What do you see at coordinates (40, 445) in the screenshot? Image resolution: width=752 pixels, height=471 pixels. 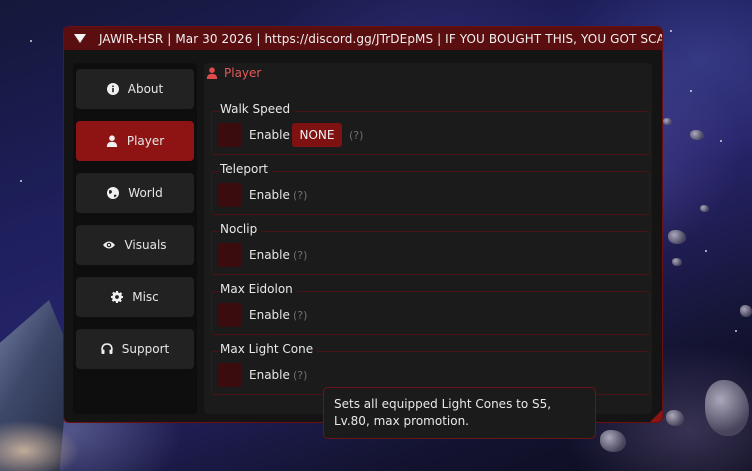 I see `background-glow` at bounding box center [40, 445].